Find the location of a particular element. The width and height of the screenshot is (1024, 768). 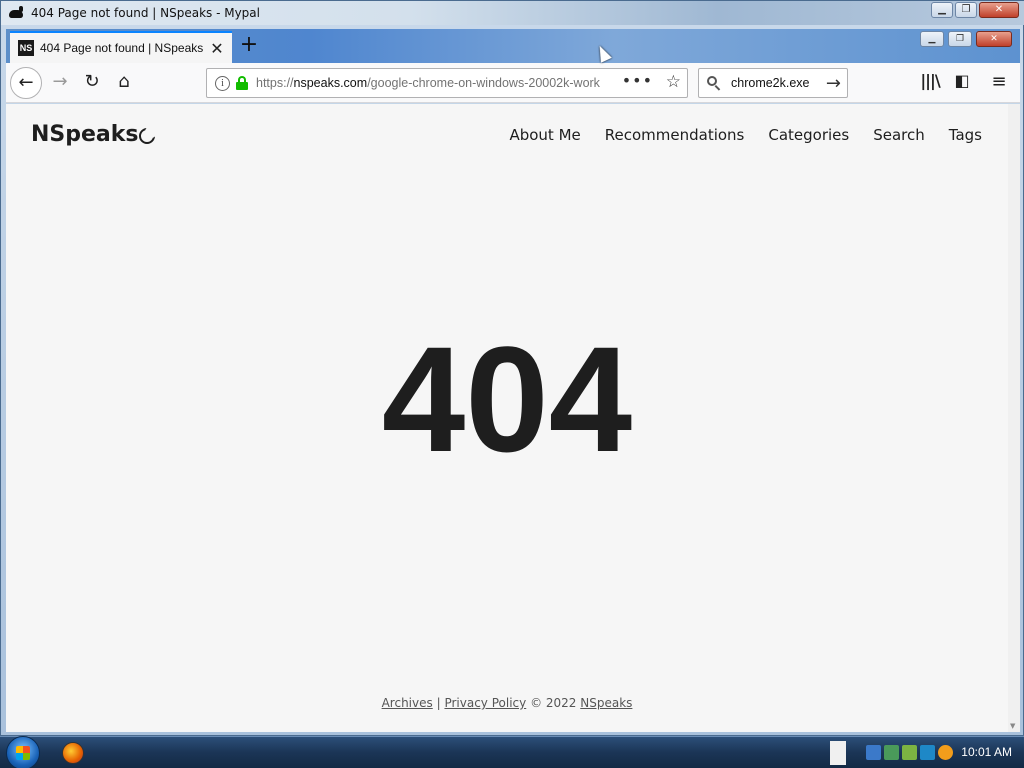

tab-404: NS 404 Page not found | NSpeaks ✕ is located at coordinates (121, 47).